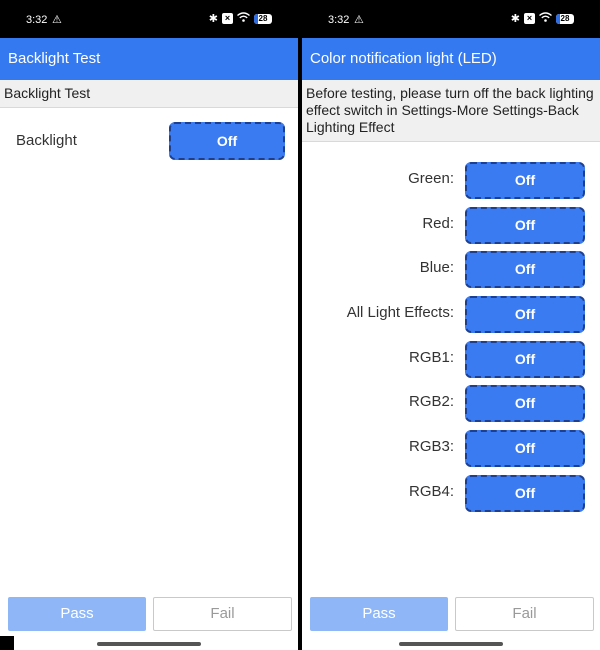 This screenshot has height=650, width=600. What do you see at coordinates (525, 270) in the screenshot?
I see `blue-toggle-button: Off` at bounding box center [525, 270].